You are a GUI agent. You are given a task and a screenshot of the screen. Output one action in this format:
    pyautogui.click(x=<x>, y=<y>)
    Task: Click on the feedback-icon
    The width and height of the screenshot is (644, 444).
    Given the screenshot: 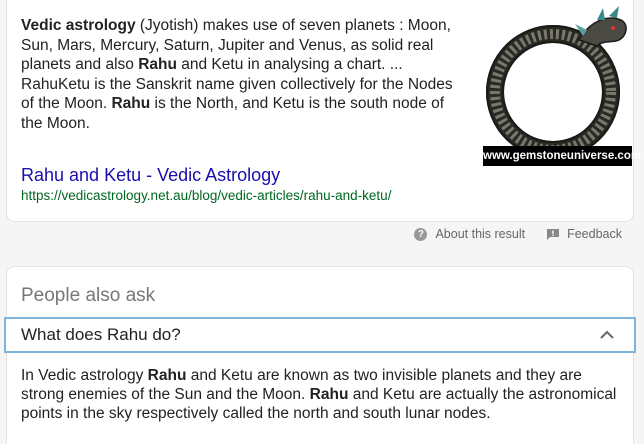 What is the action you would take?
    pyautogui.click(x=553, y=234)
    